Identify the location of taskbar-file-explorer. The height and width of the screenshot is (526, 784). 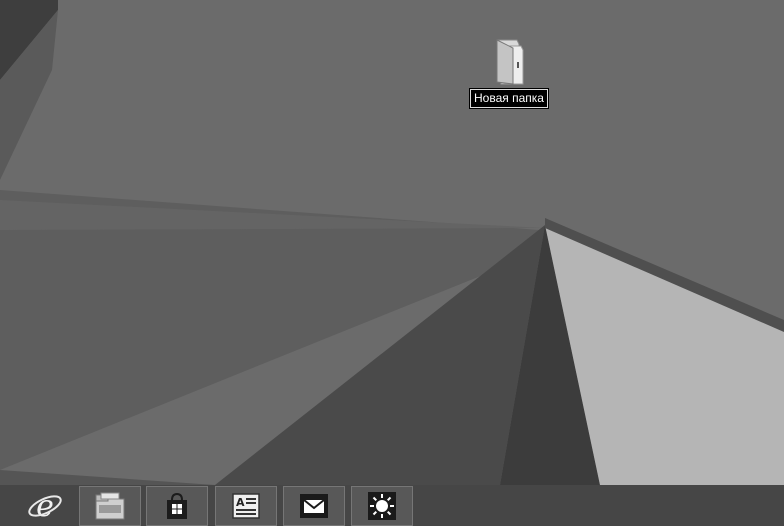
(110, 506).